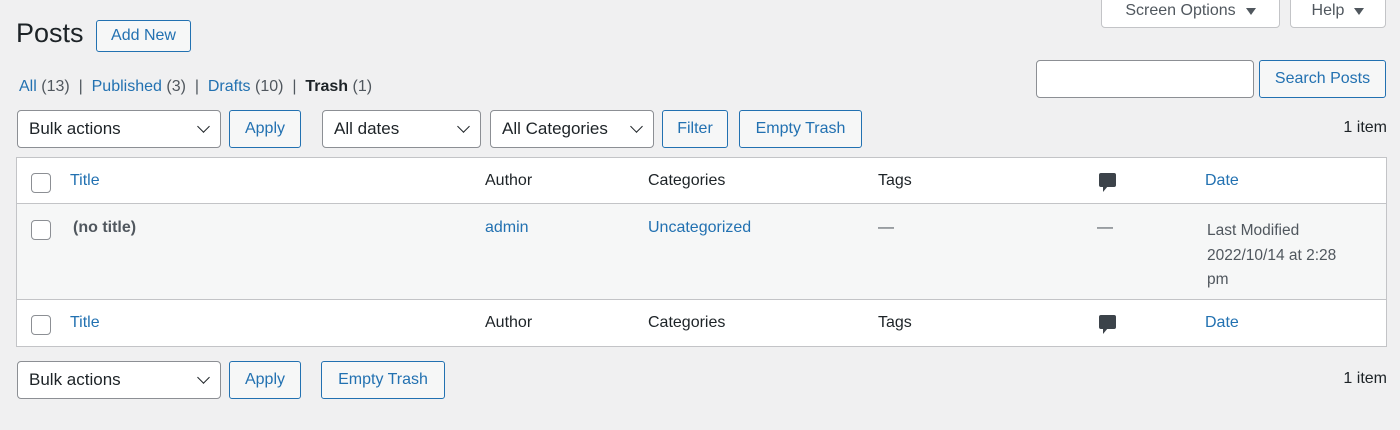  I want to click on date-filter-select: All dates, so click(401, 129).